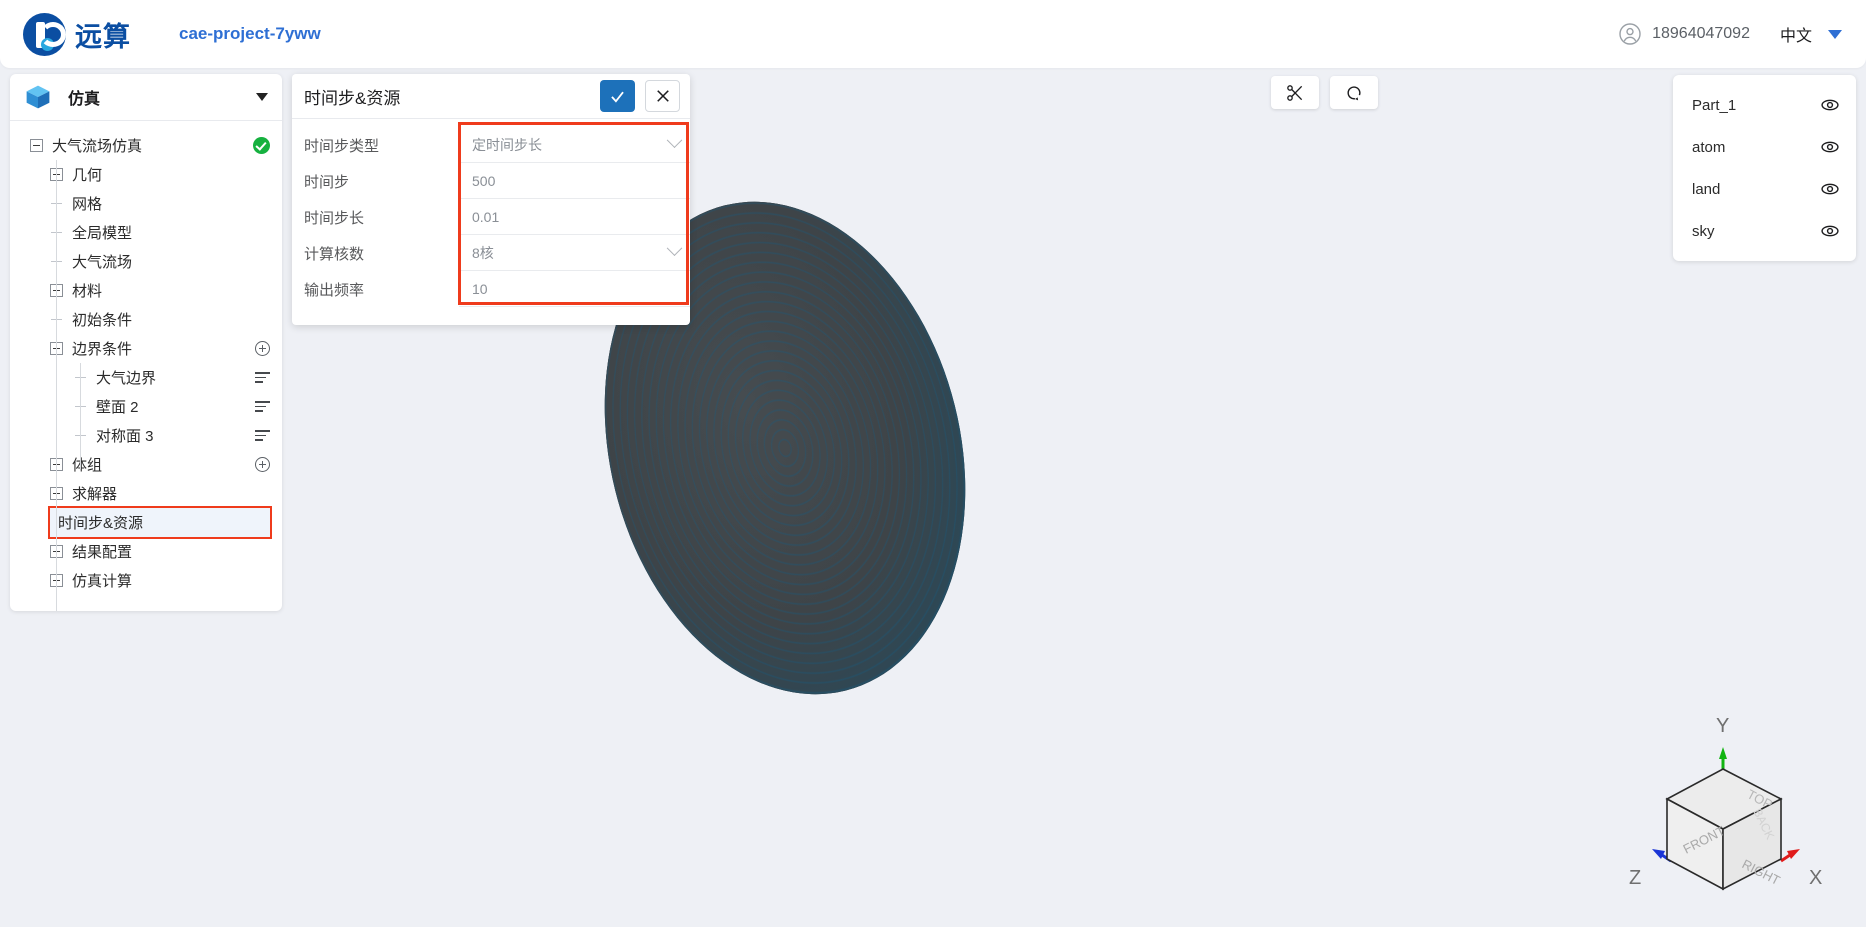  I want to click on tree-item-7: 边界条件, so click(146, 348).